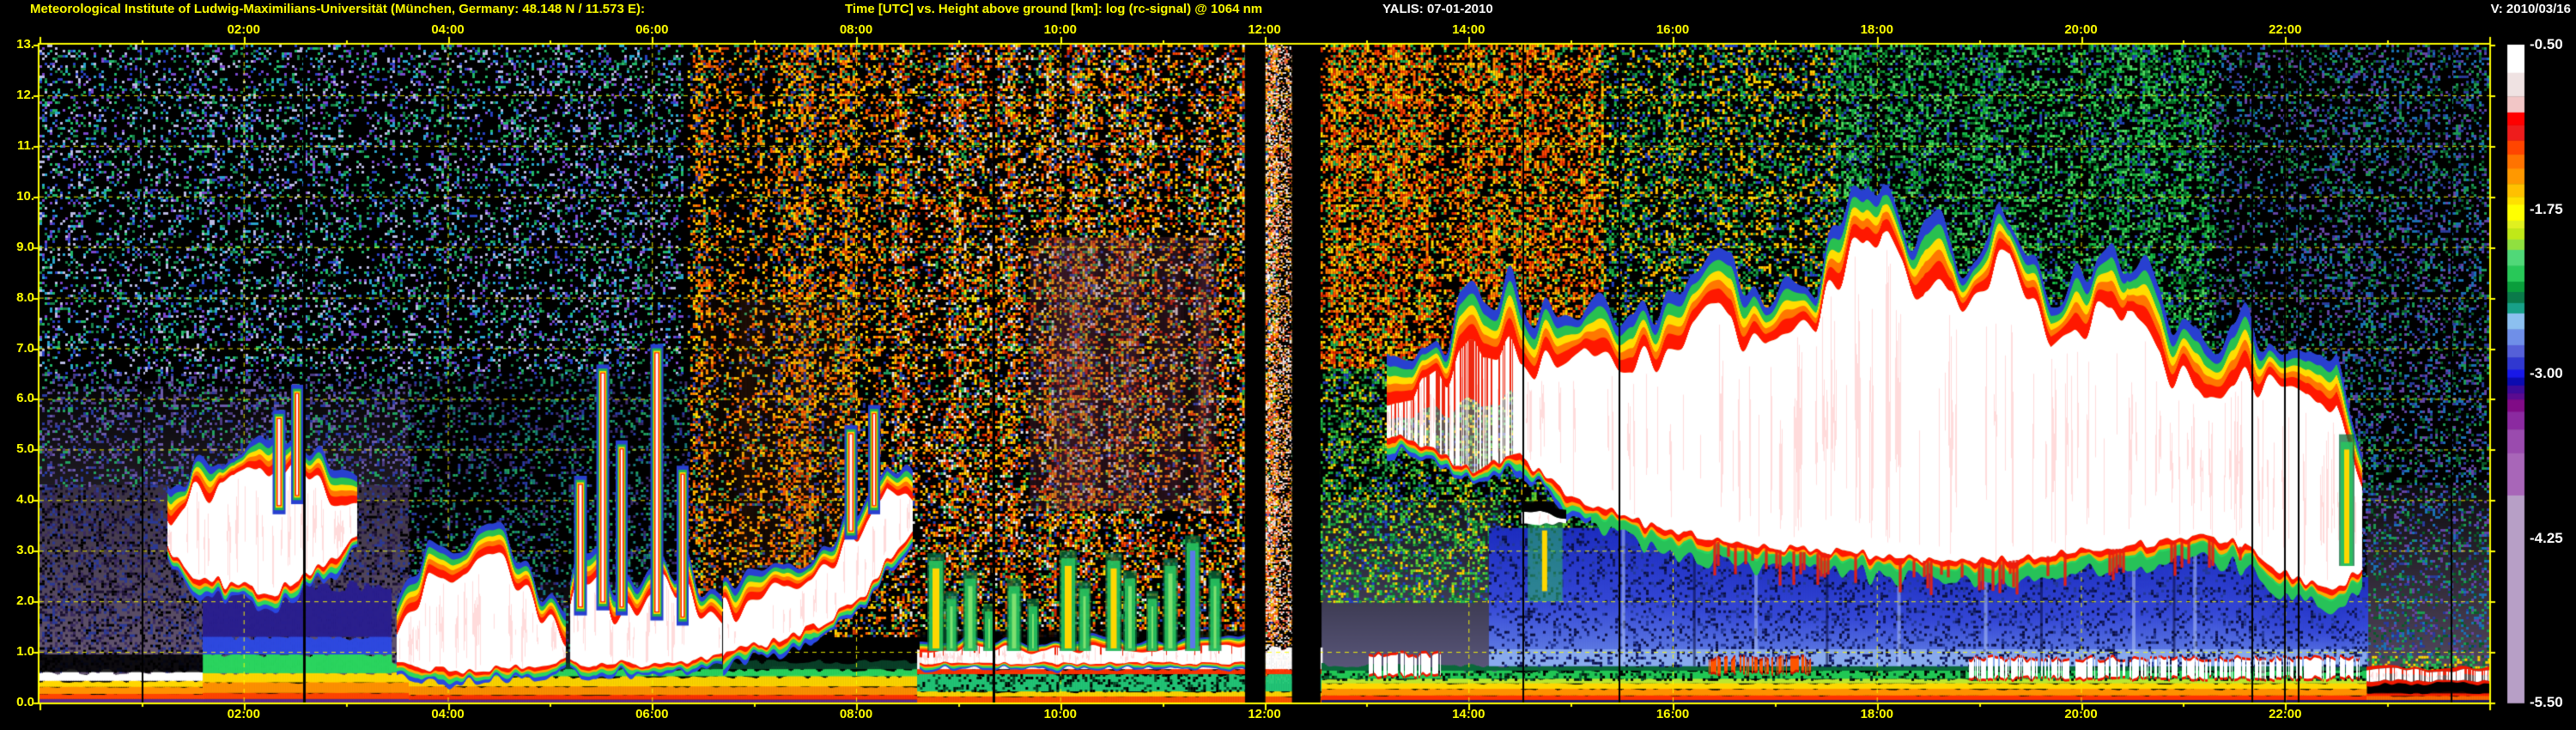 This screenshot has width=2576, height=730. What do you see at coordinates (25, 449) in the screenshot?
I see `height-tick-label: 5.0` at bounding box center [25, 449].